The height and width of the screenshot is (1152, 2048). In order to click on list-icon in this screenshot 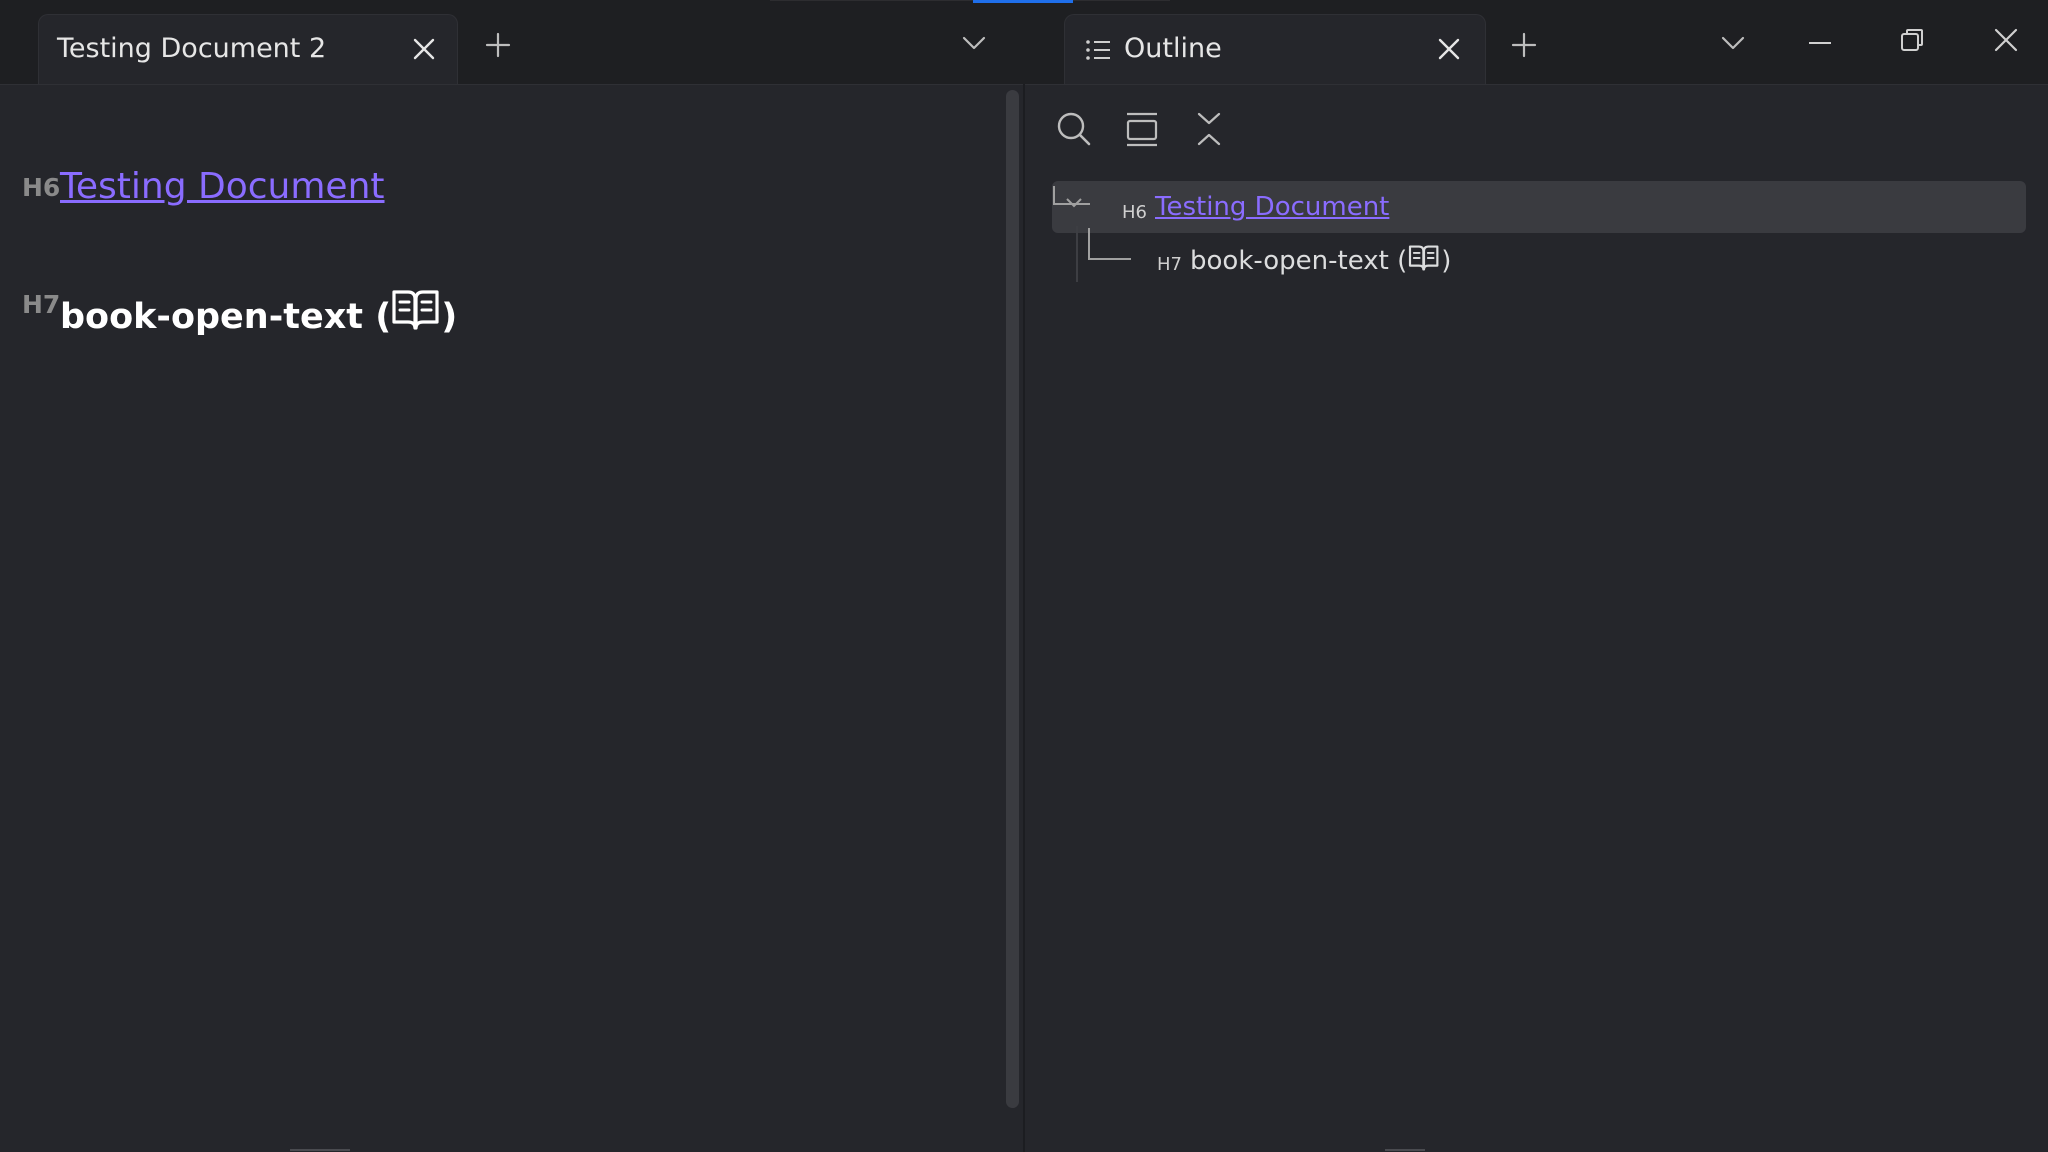, I will do `click(1098, 50)`.